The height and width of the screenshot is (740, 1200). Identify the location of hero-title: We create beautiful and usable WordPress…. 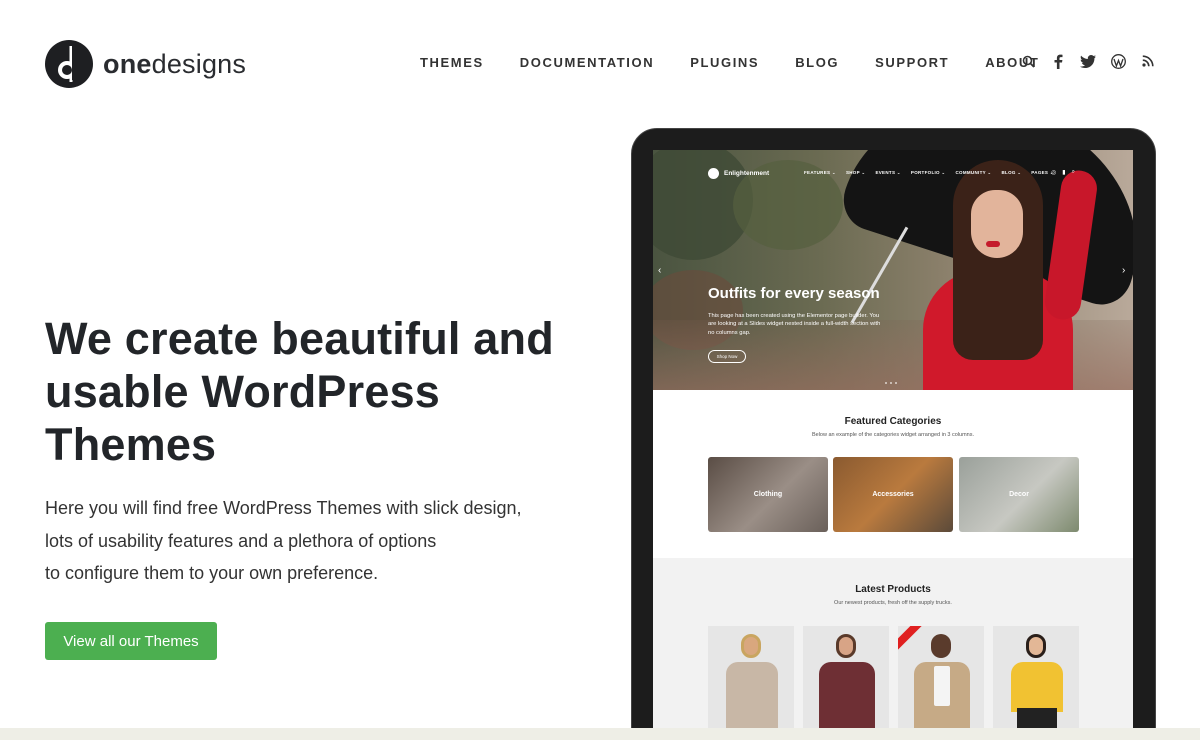
(299, 391).